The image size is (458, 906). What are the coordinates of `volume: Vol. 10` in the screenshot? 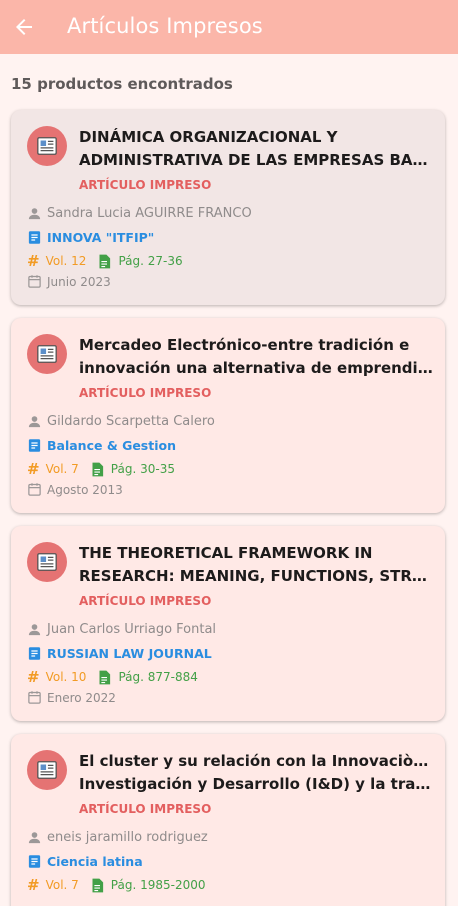 It's located at (66, 677).